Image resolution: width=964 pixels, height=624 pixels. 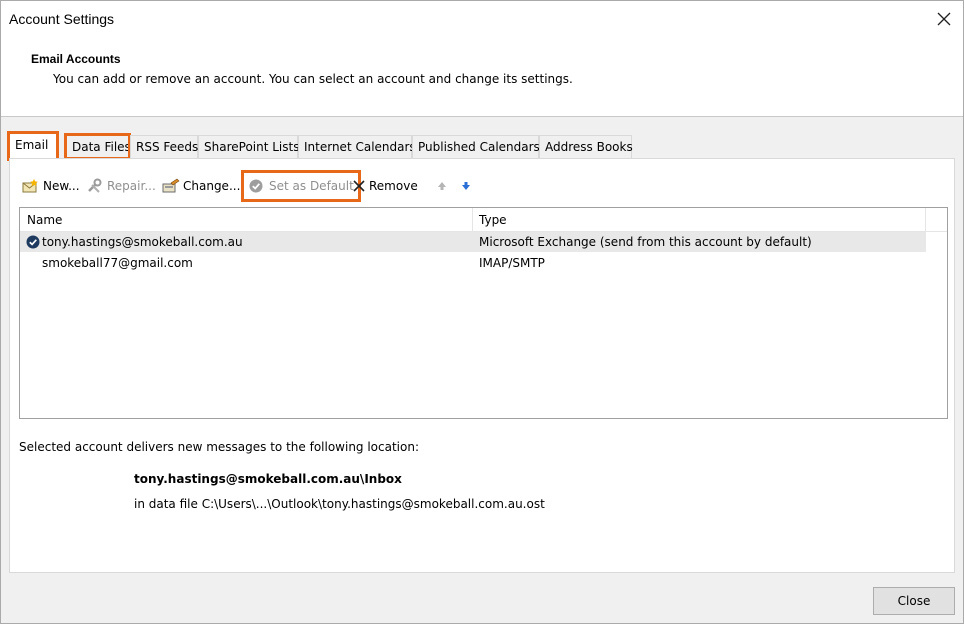 I want to click on account-type: IMAP/SMTP, so click(x=512, y=263).